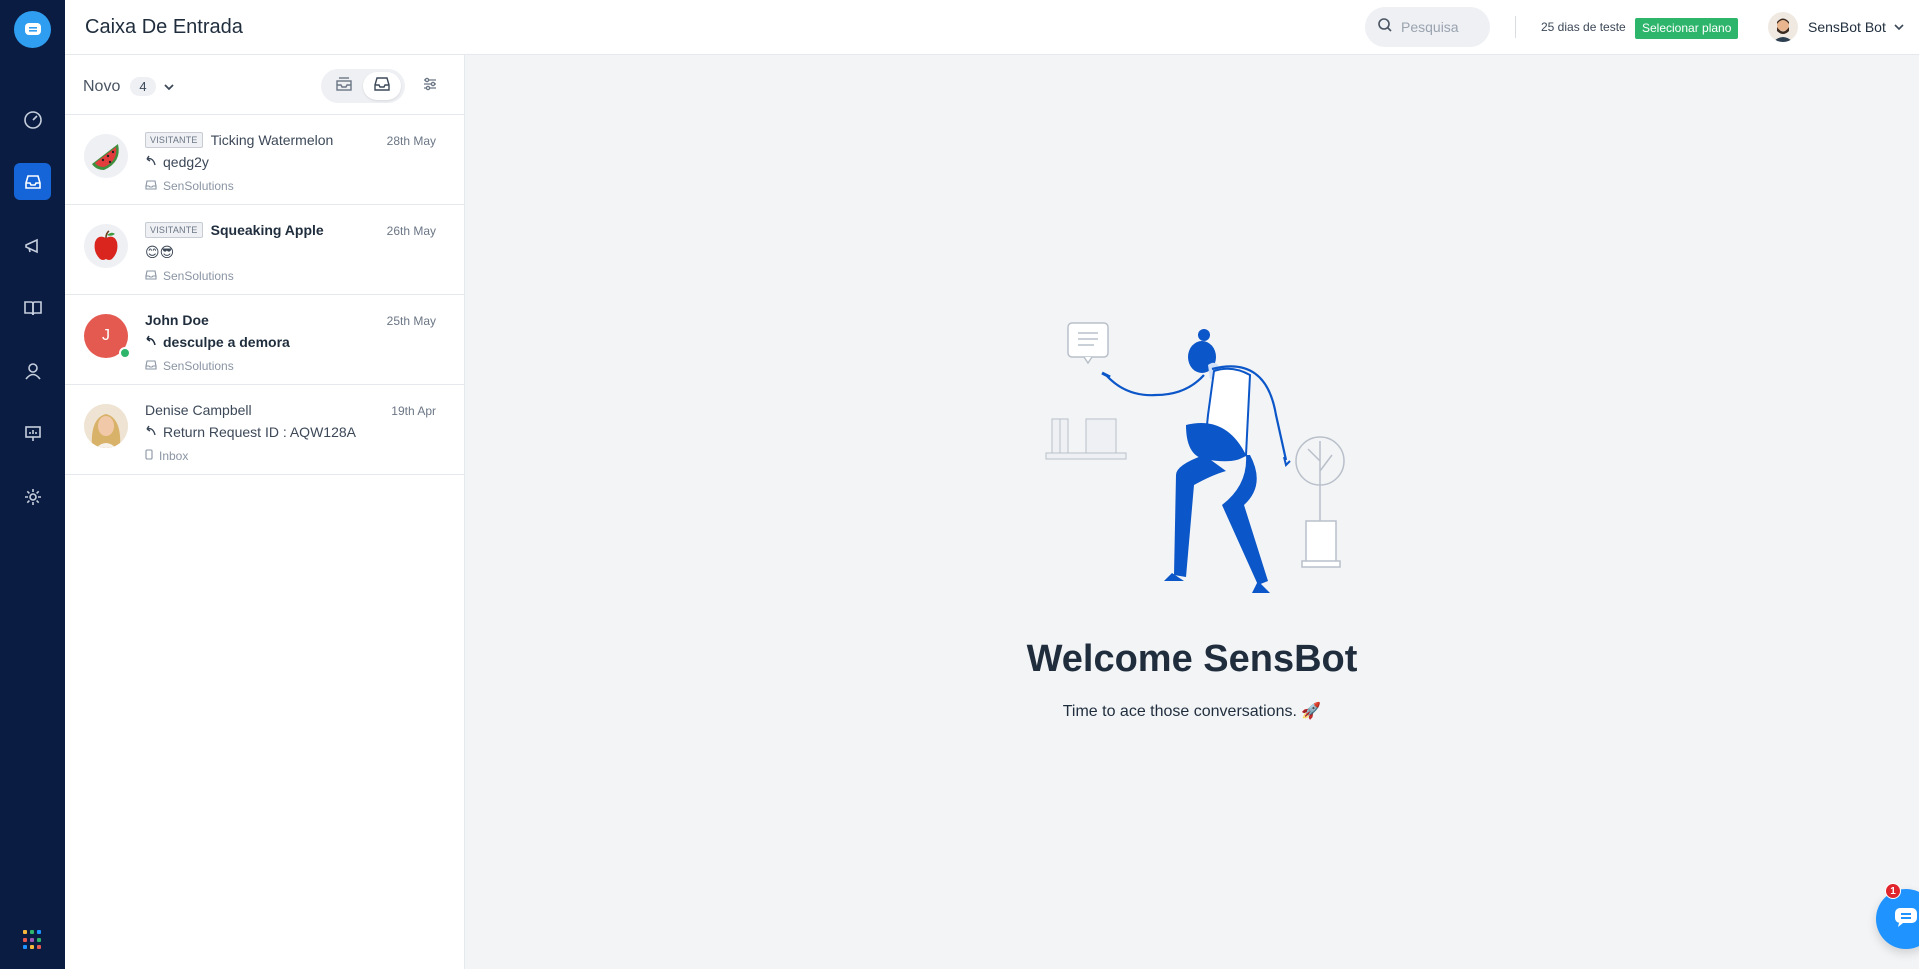 The width and height of the screenshot is (1919, 969). Describe the element at coordinates (186, 162) in the screenshot. I see `message-preview: qedg2y` at that location.